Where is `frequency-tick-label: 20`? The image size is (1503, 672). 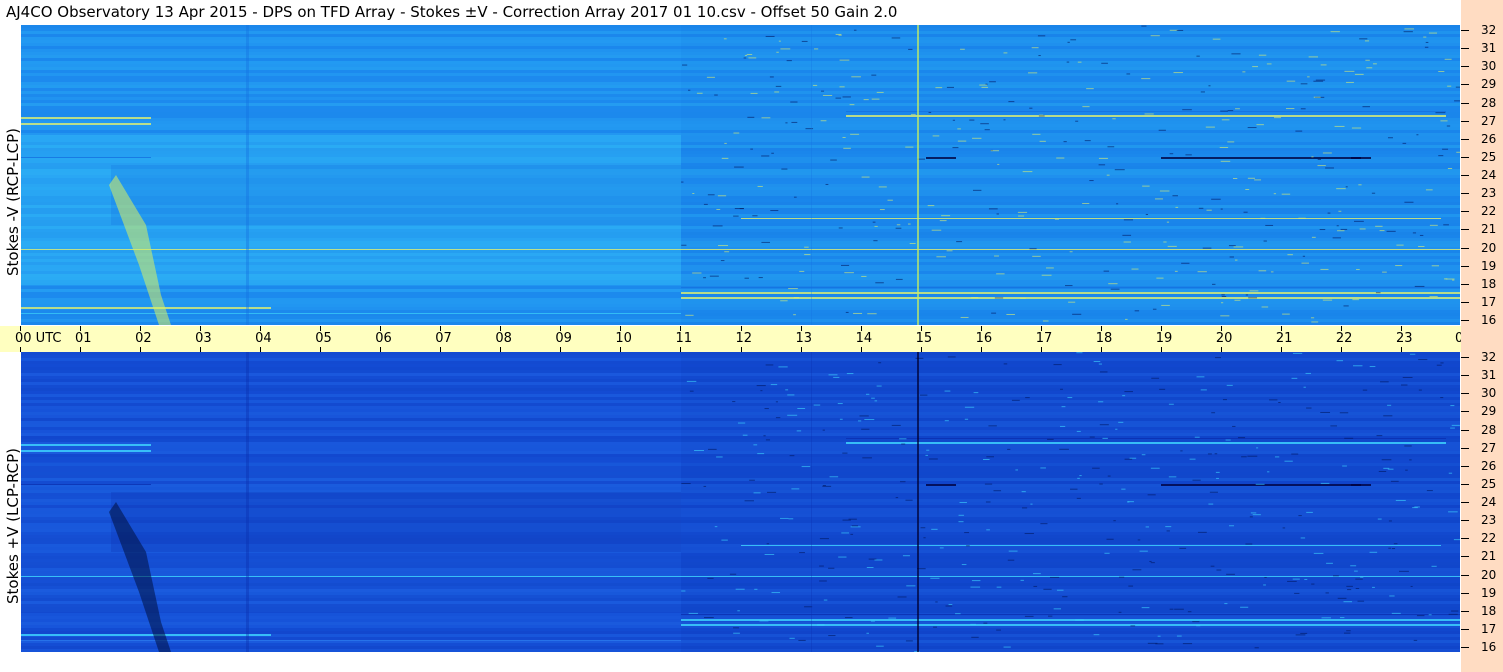
frequency-tick-label: 20 is located at coordinates (1489, 575).